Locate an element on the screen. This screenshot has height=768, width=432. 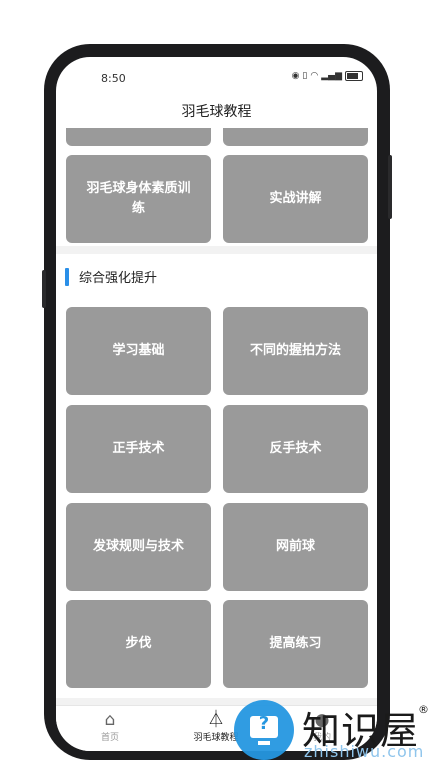
section-header: 综合强化提升 is located at coordinates (216, 276).